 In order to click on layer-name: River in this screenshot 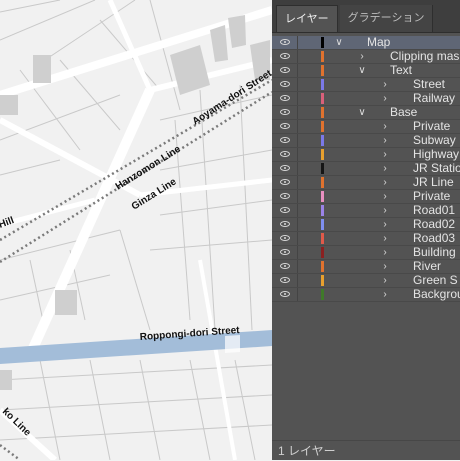, I will do `click(427, 266)`.